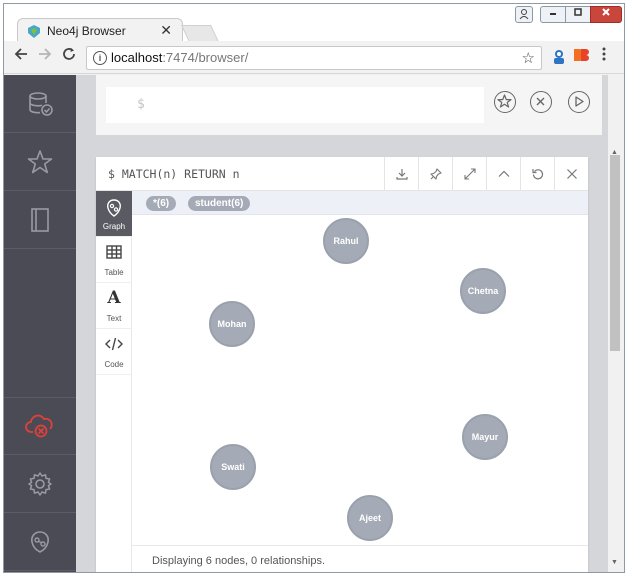  Describe the element at coordinates (239, 561) in the screenshot. I see `status-text: Displaying 6 nodes, 0 relationships.` at that location.